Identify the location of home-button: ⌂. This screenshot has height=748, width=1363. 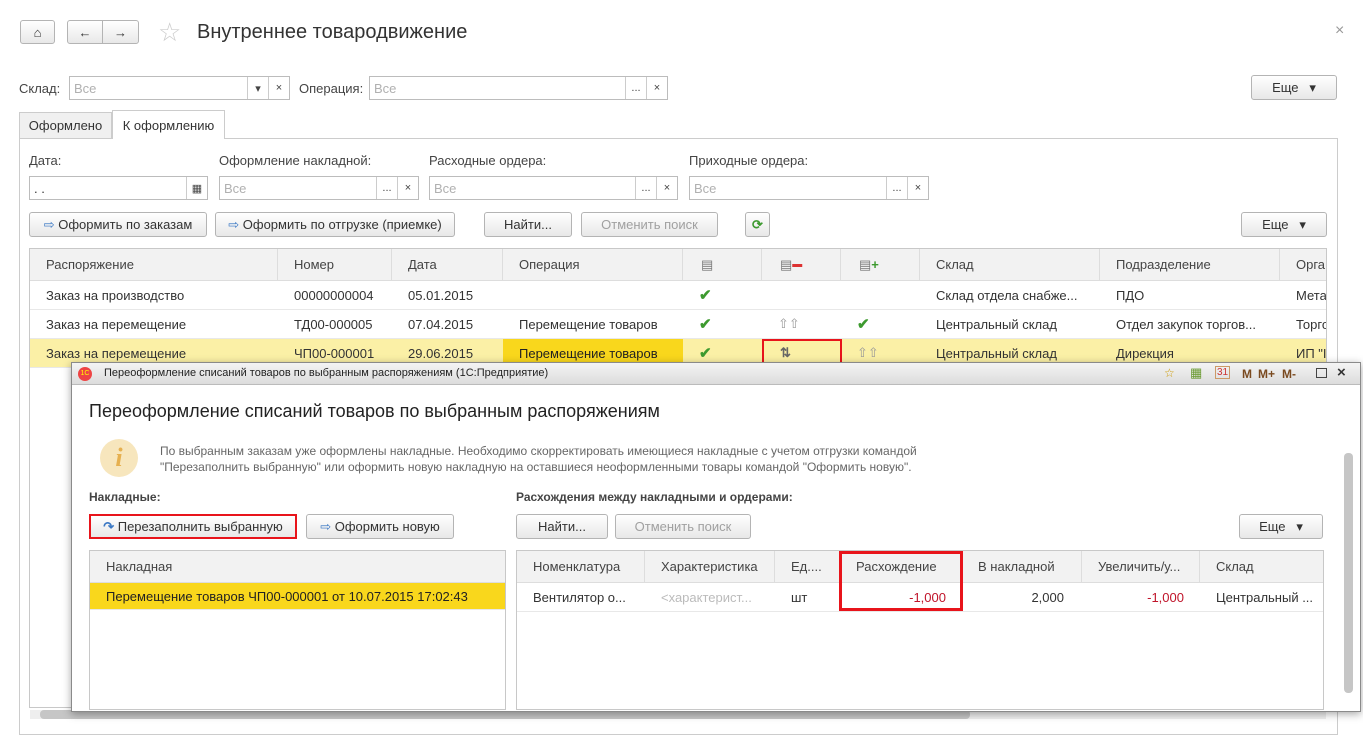
(37, 32).